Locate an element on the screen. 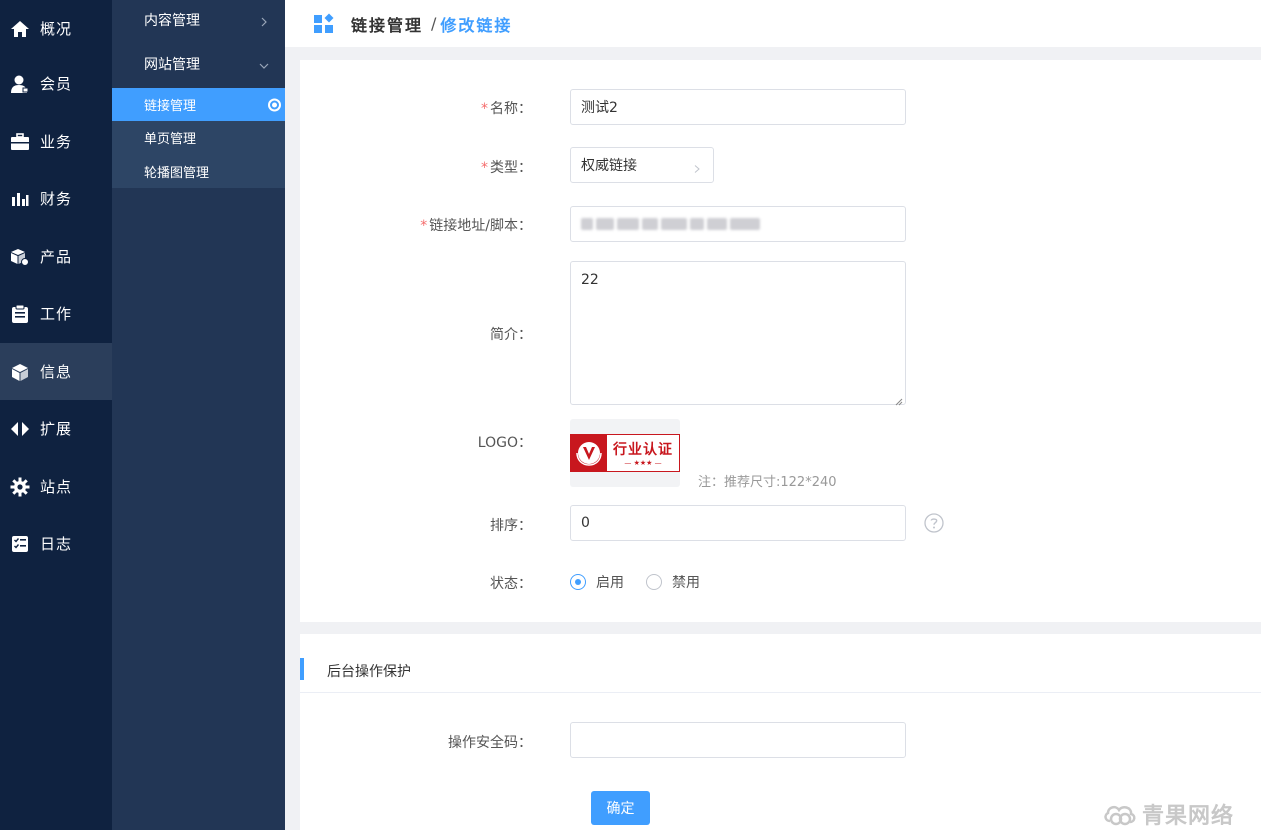  sidebar-item-label: 链接管理 is located at coordinates (170, 106).